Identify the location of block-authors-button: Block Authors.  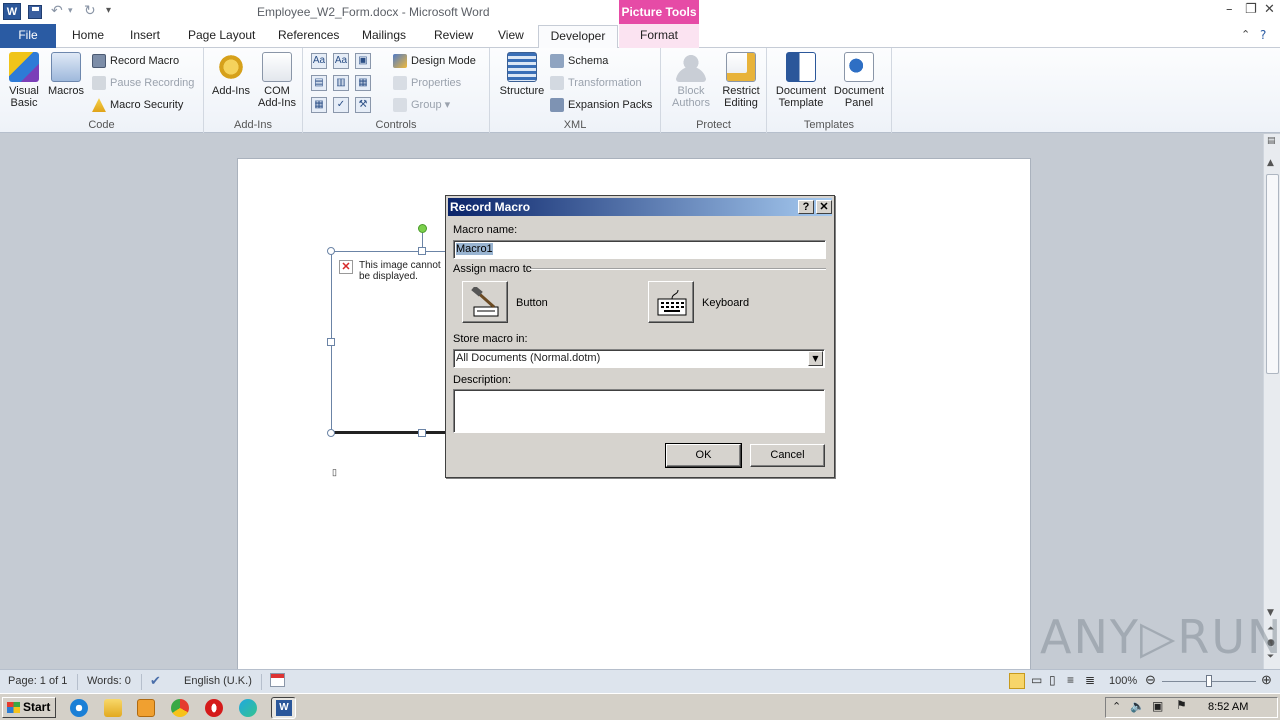
(691, 80).